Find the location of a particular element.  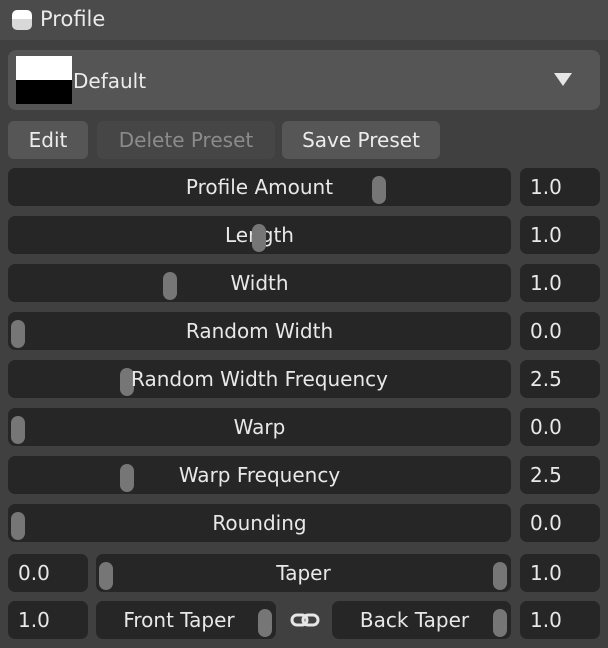

preset-thumbnail is located at coordinates (44, 80).